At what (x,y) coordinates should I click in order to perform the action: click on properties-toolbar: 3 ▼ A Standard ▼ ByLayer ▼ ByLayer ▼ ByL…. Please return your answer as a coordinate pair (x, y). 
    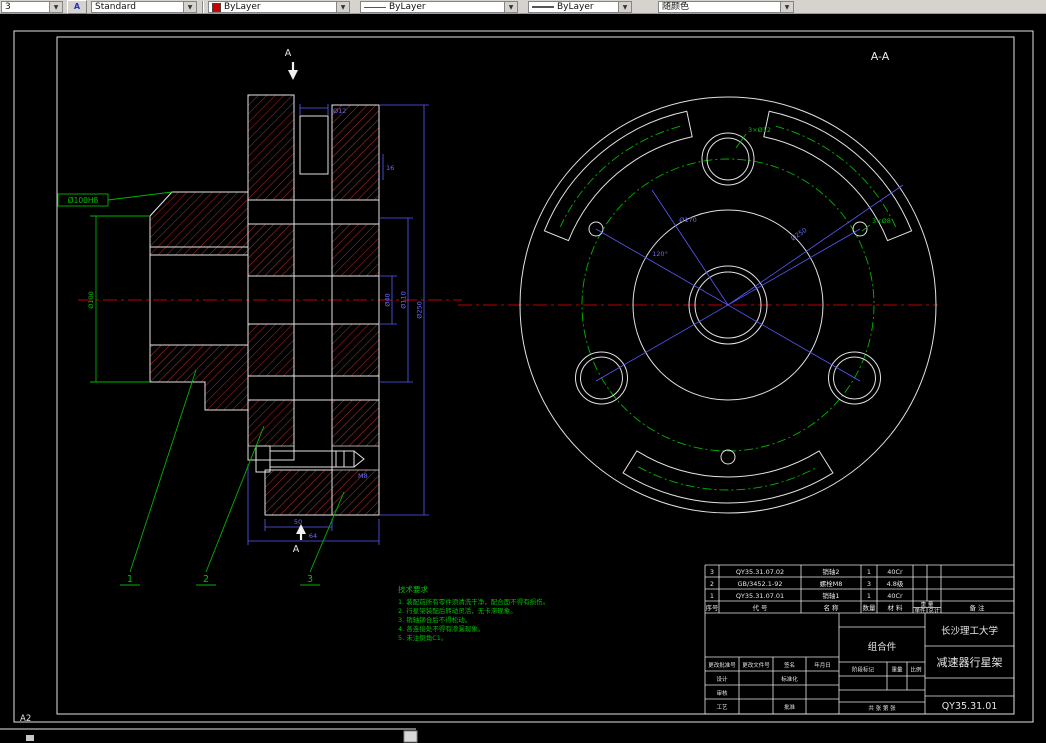
    Looking at the image, I should click on (523, 7).